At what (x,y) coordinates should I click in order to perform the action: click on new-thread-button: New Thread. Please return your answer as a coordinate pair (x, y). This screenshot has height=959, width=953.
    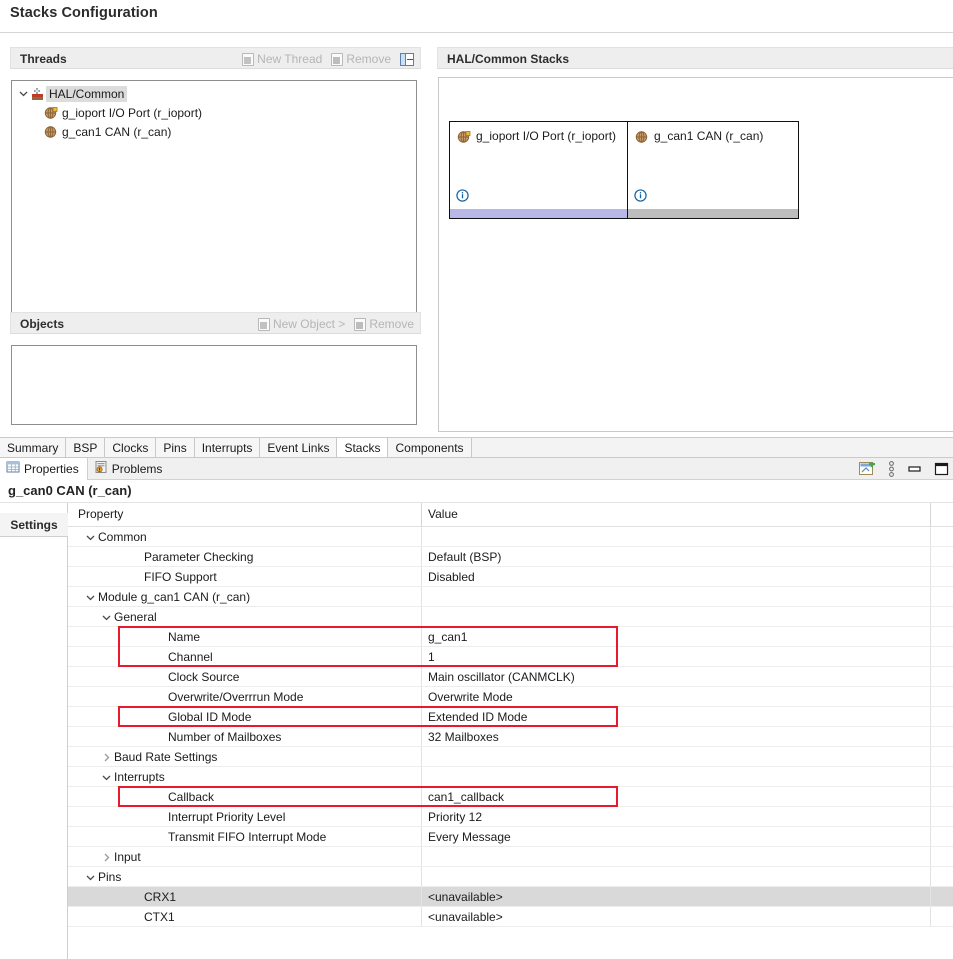
    Looking at the image, I should click on (282, 59).